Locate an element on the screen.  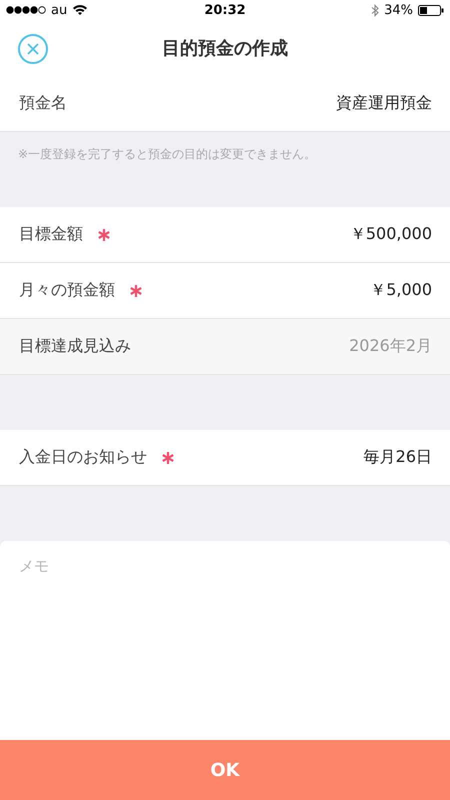
close-icon is located at coordinates (33, 49).